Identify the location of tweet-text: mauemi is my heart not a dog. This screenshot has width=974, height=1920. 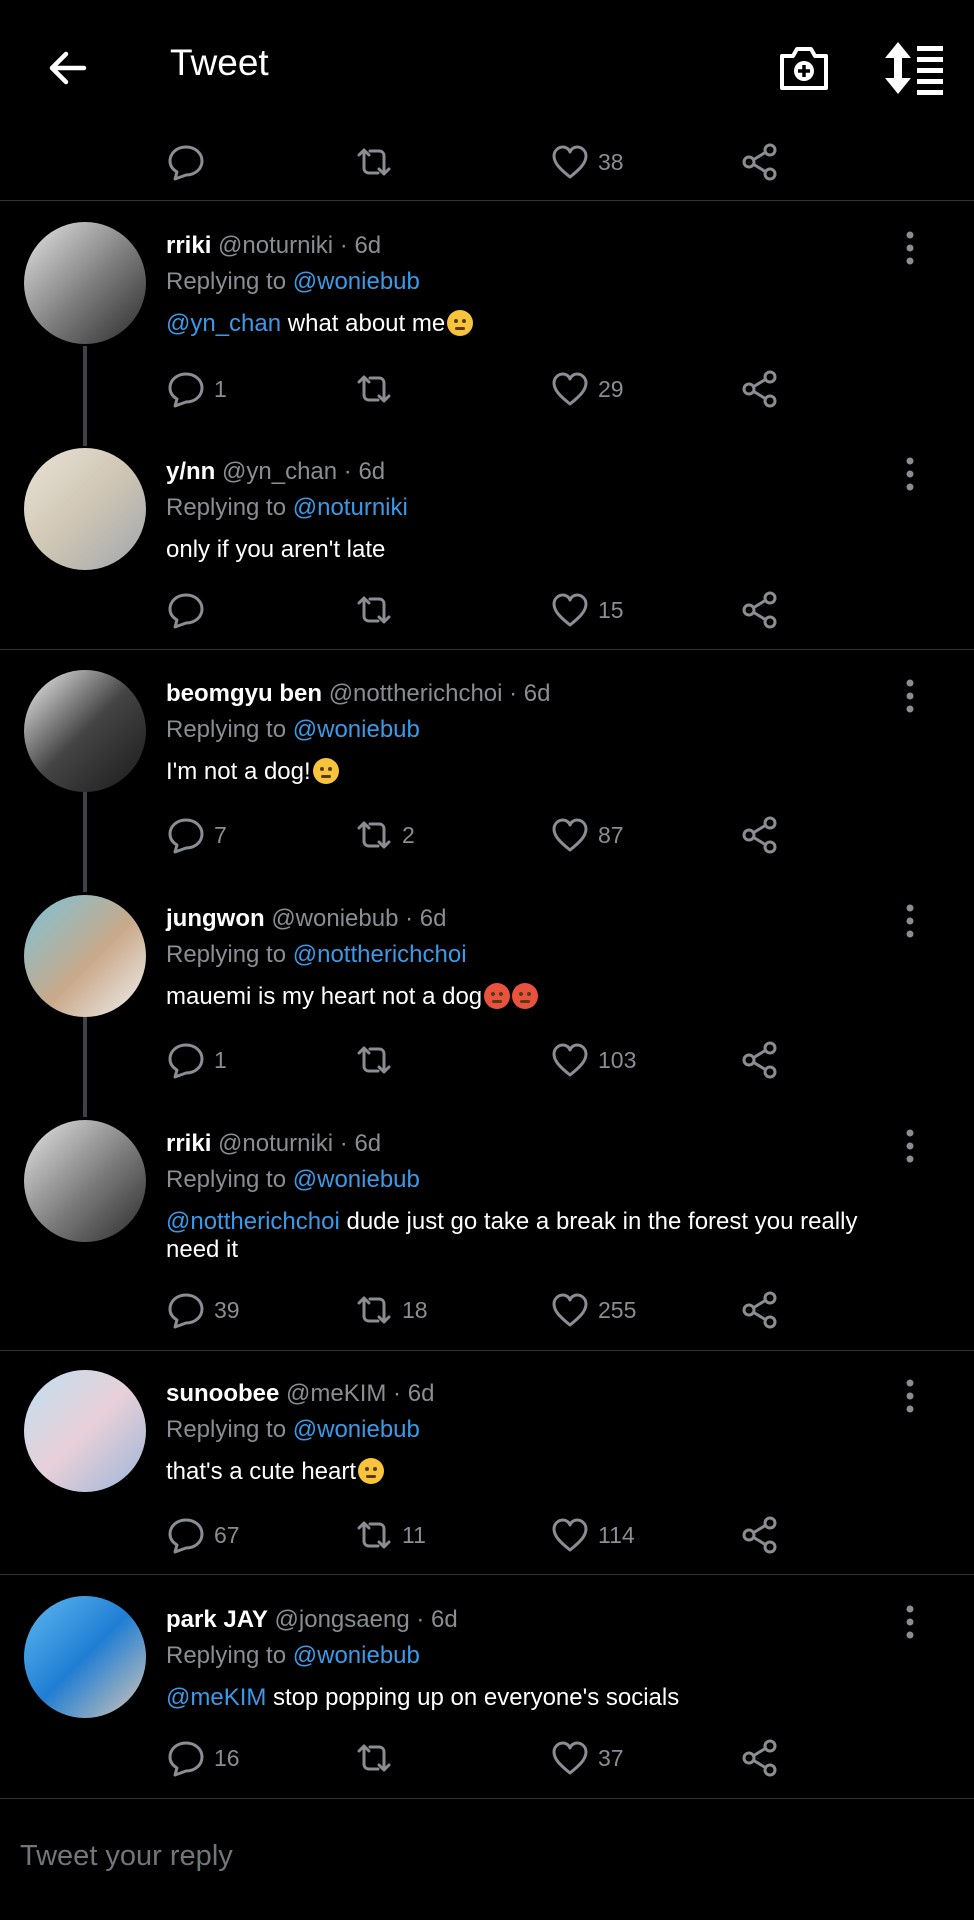
(536, 997).